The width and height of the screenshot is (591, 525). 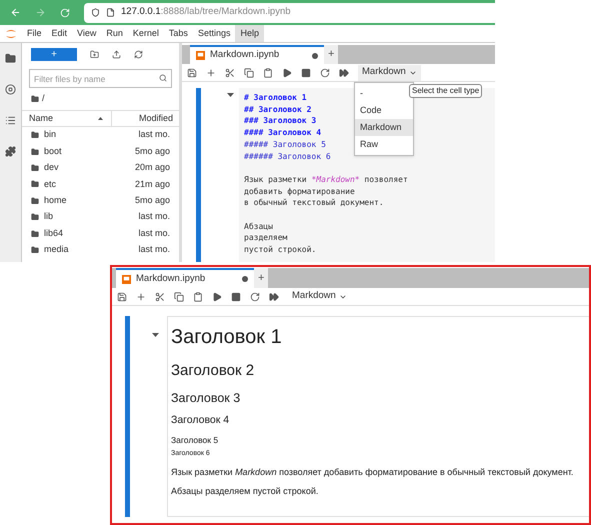 I want to click on menu-option: Raw, so click(x=384, y=144).